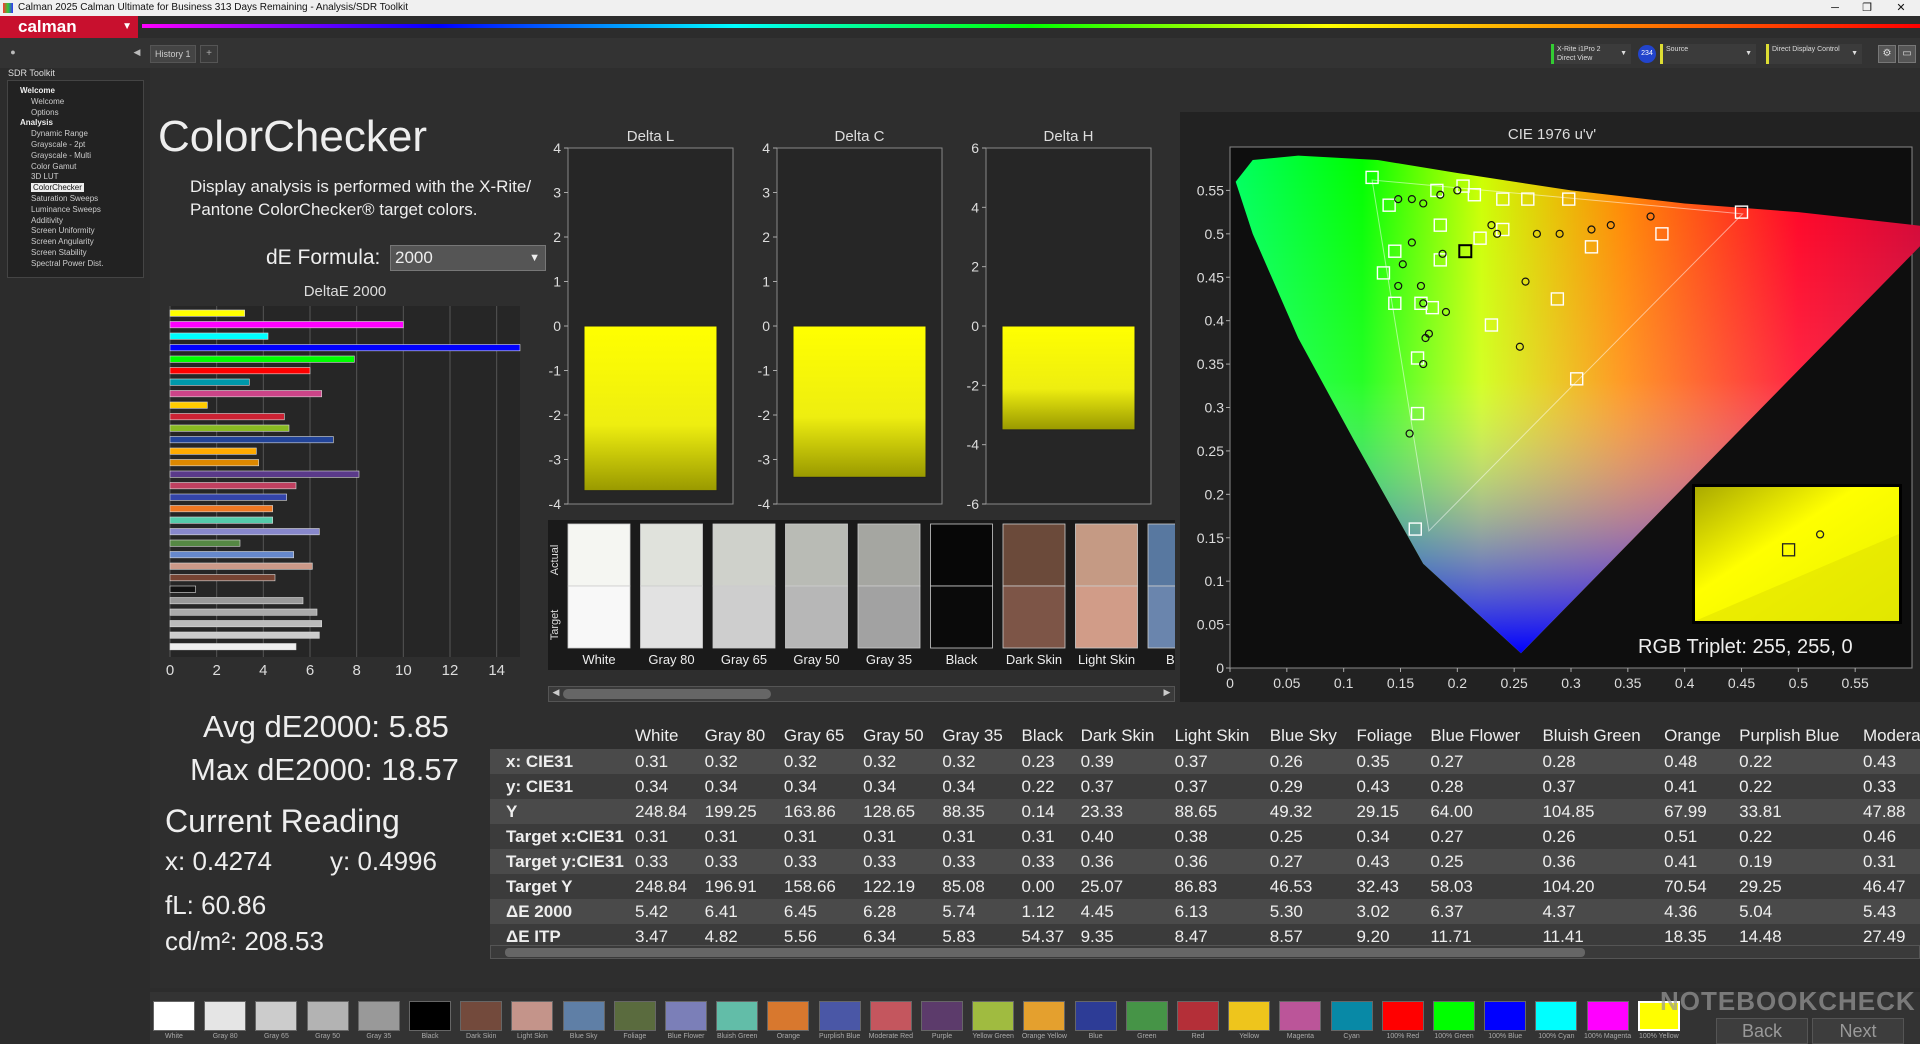  Describe the element at coordinates (1627, 683) in the screenshot. I see `tick-label: 0.35` at that location.